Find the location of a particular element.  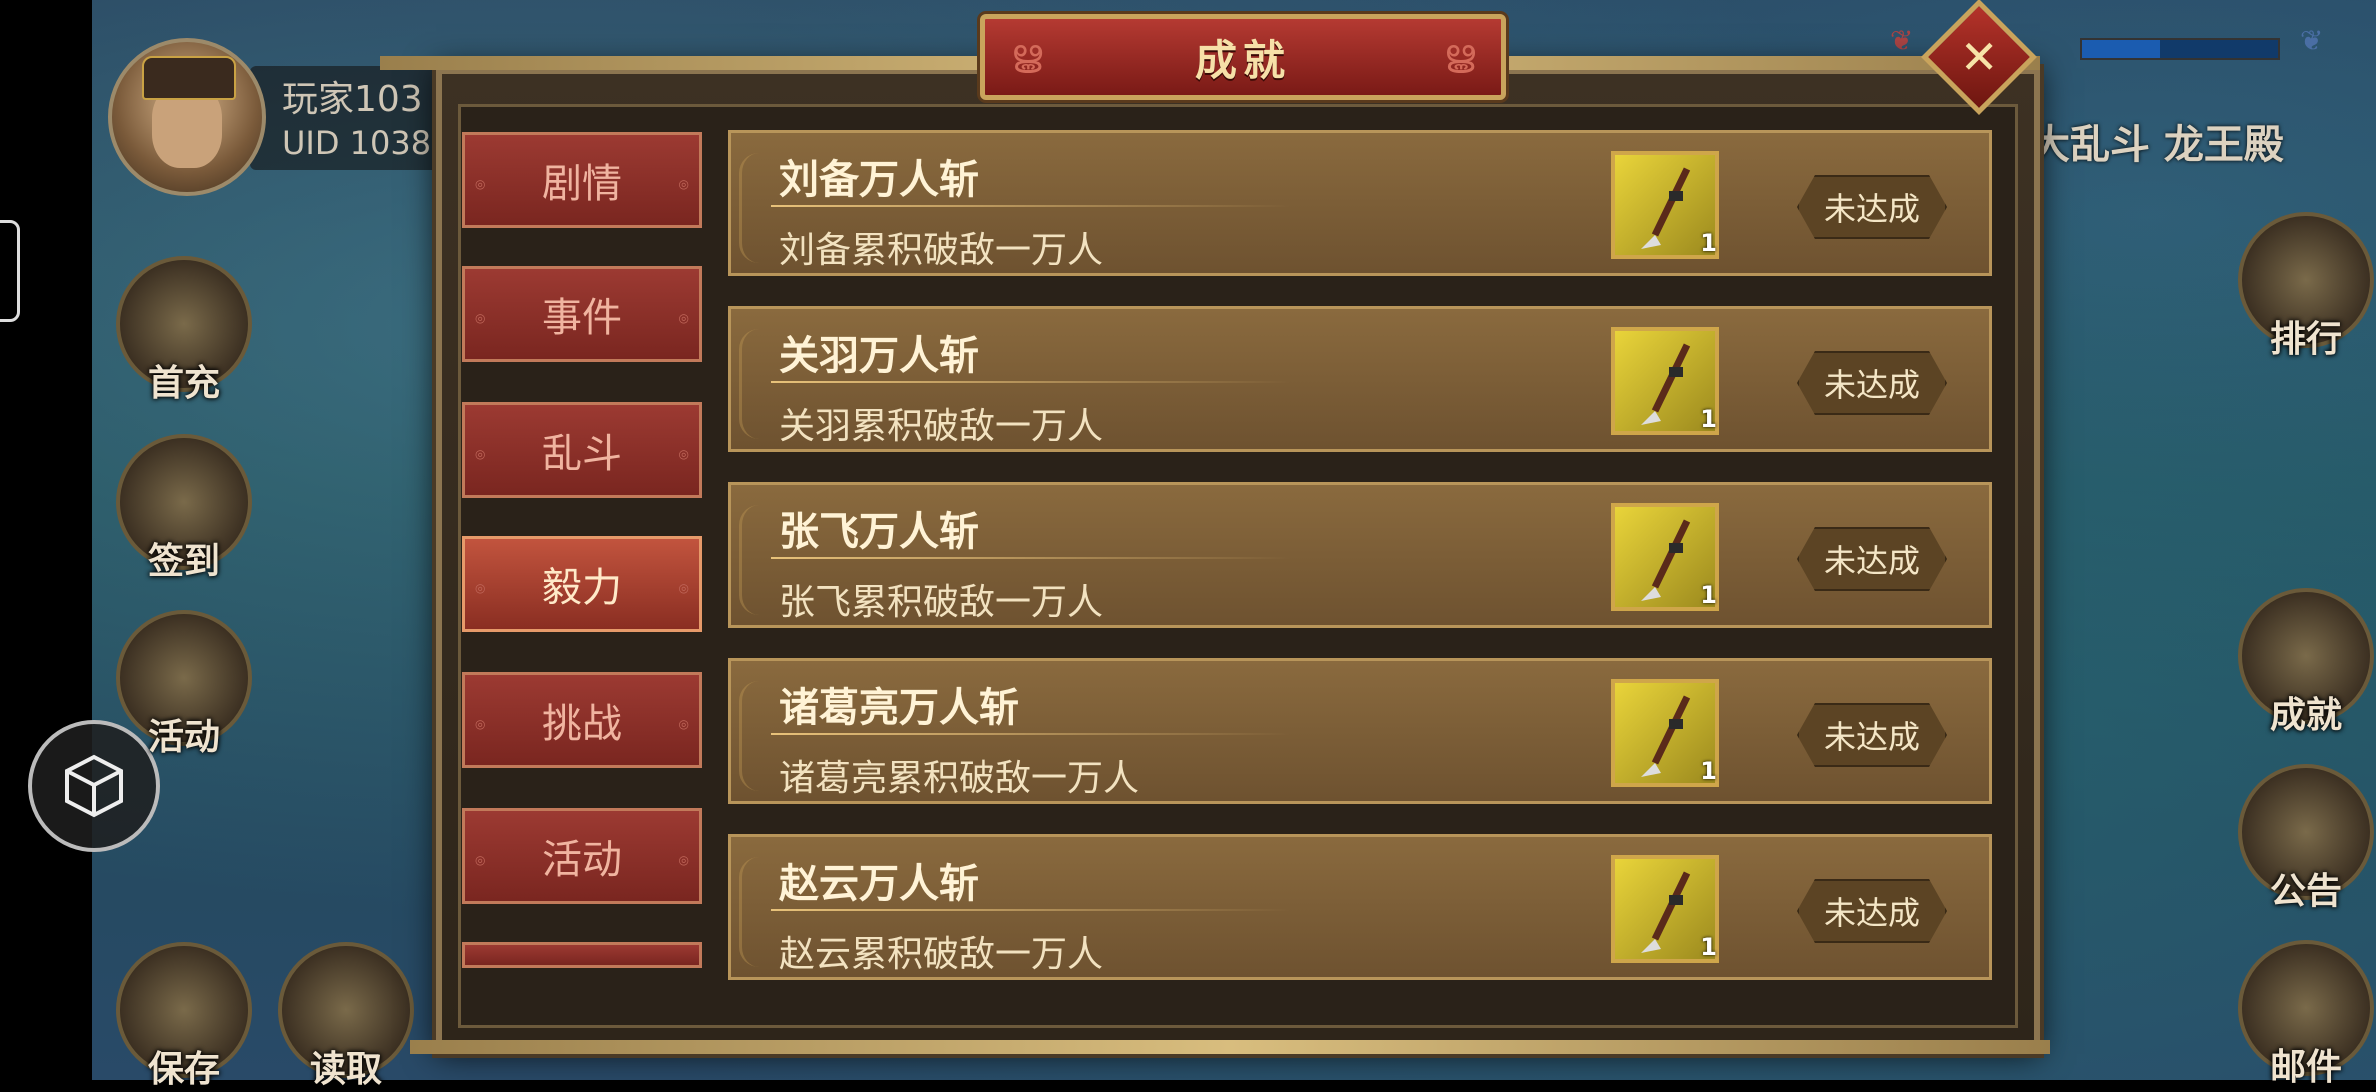

tab-brawl: ◎ 乱斗 ◎ is located at coordinates (582, 450).